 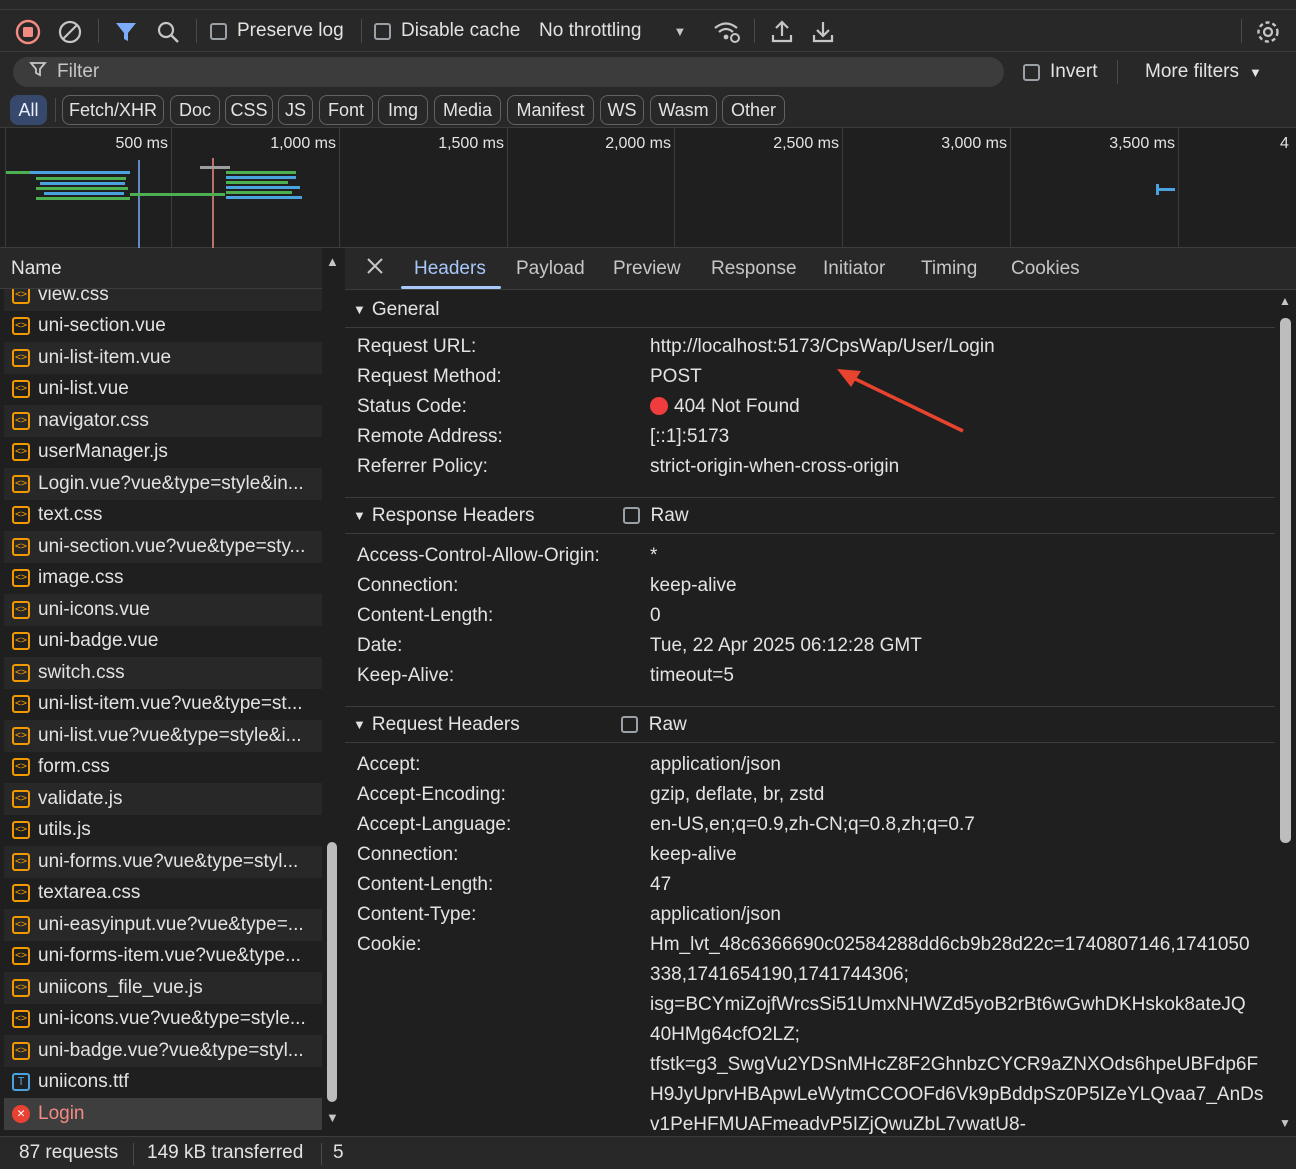 What do you see at coordinates (810, 516) in the screenshot?
I see `response-headers-section-header: ▼ Response Headers Raw` at bounding box center [810, 516].